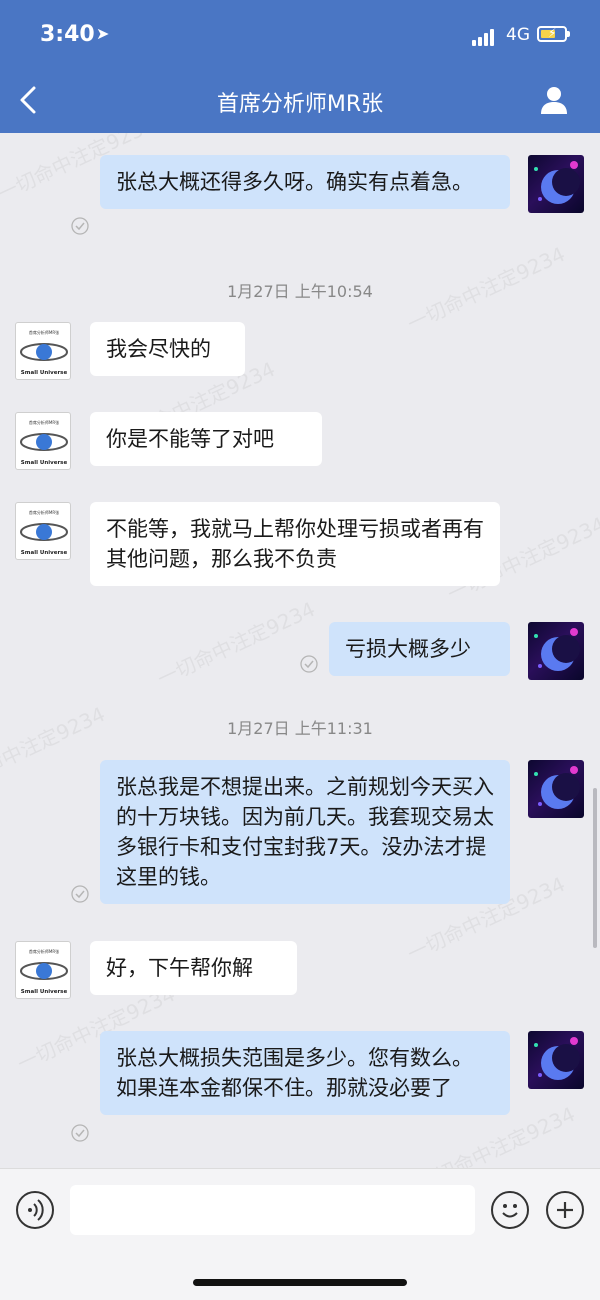  I want to click on voice-wave-icon, so click(36, 1210).